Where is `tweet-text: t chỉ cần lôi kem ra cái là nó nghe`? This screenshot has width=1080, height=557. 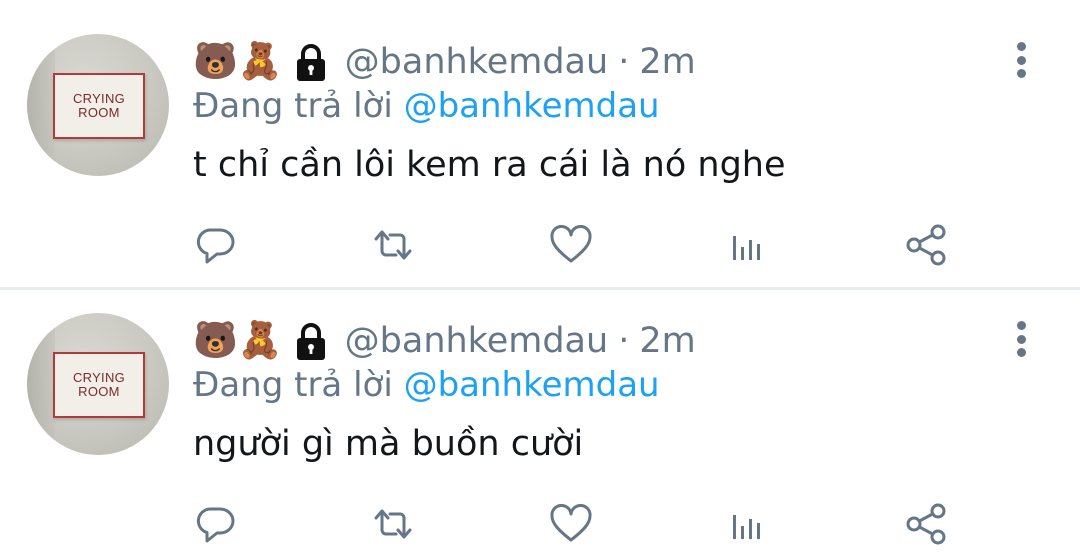
tweet-text: t chỉ cần lôi kem ra cái là nó nghe is located at coordinates (489, 165).